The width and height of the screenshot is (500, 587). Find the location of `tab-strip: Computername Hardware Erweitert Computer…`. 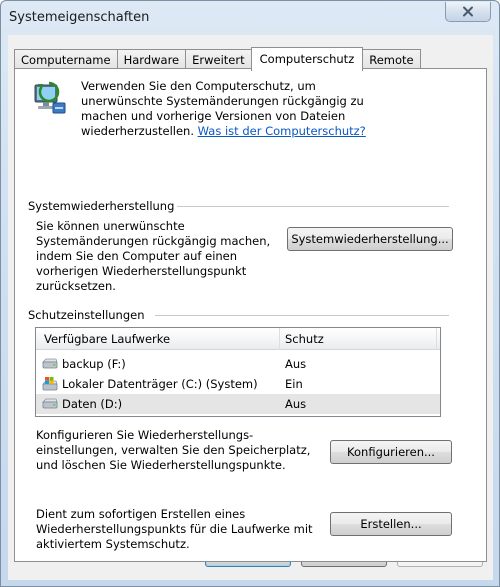

tab-strip: Computername Hardware Erweitert Computer… is located at coordinates (217, 59).